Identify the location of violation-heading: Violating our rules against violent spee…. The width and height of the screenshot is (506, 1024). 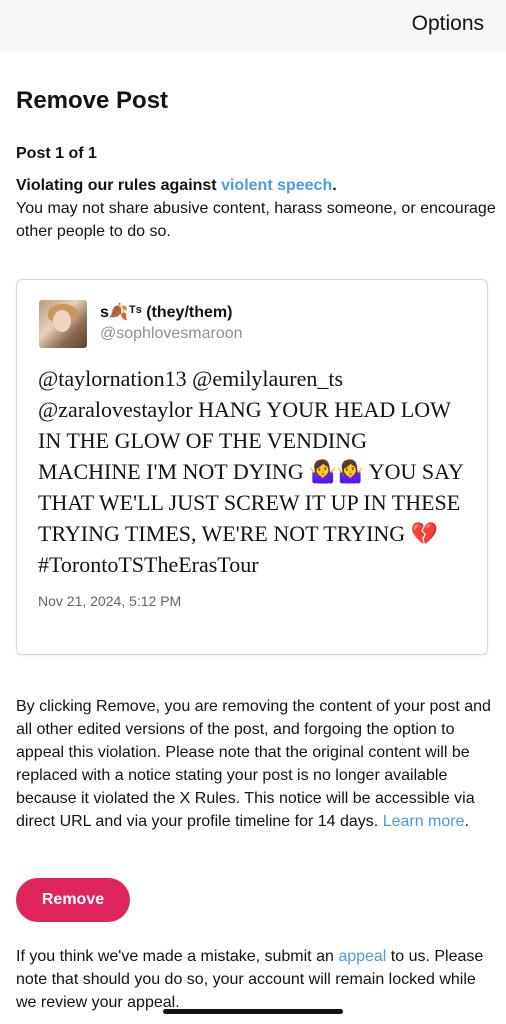
(256, 185).